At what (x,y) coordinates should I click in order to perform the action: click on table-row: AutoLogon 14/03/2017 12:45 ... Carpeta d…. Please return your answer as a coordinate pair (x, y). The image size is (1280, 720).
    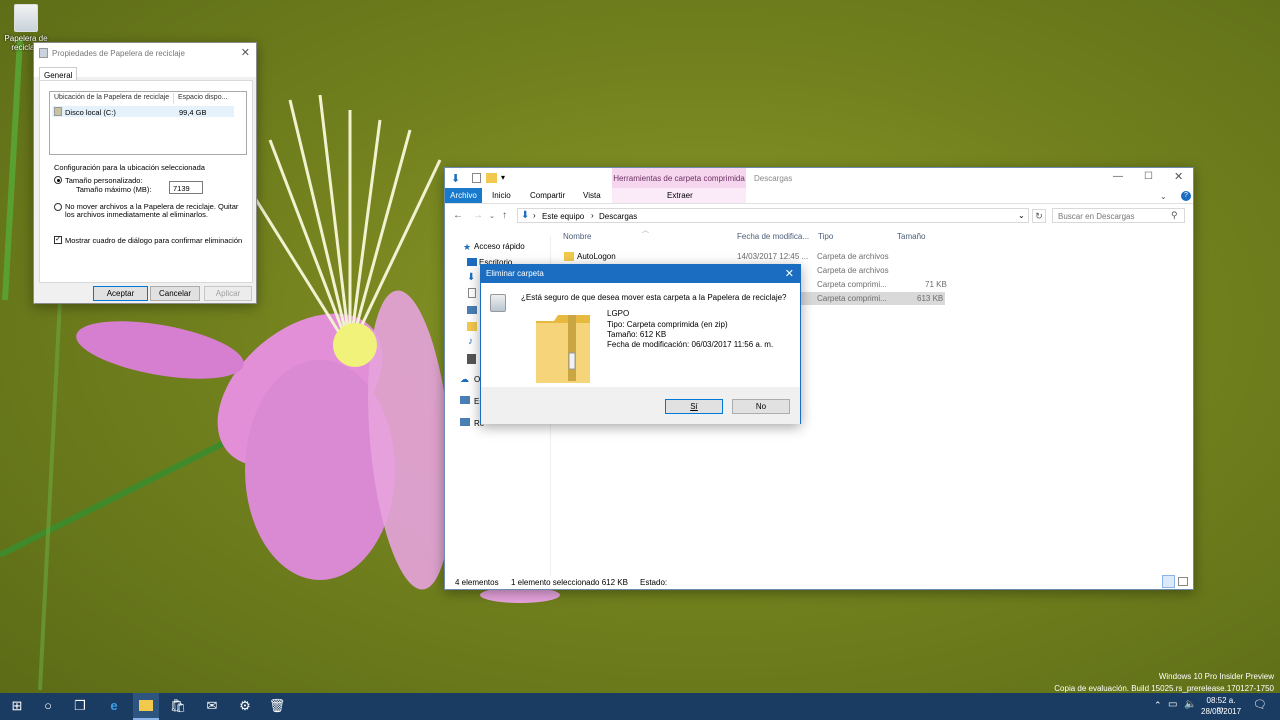
    Looking at the image, I should click on (753, 256).